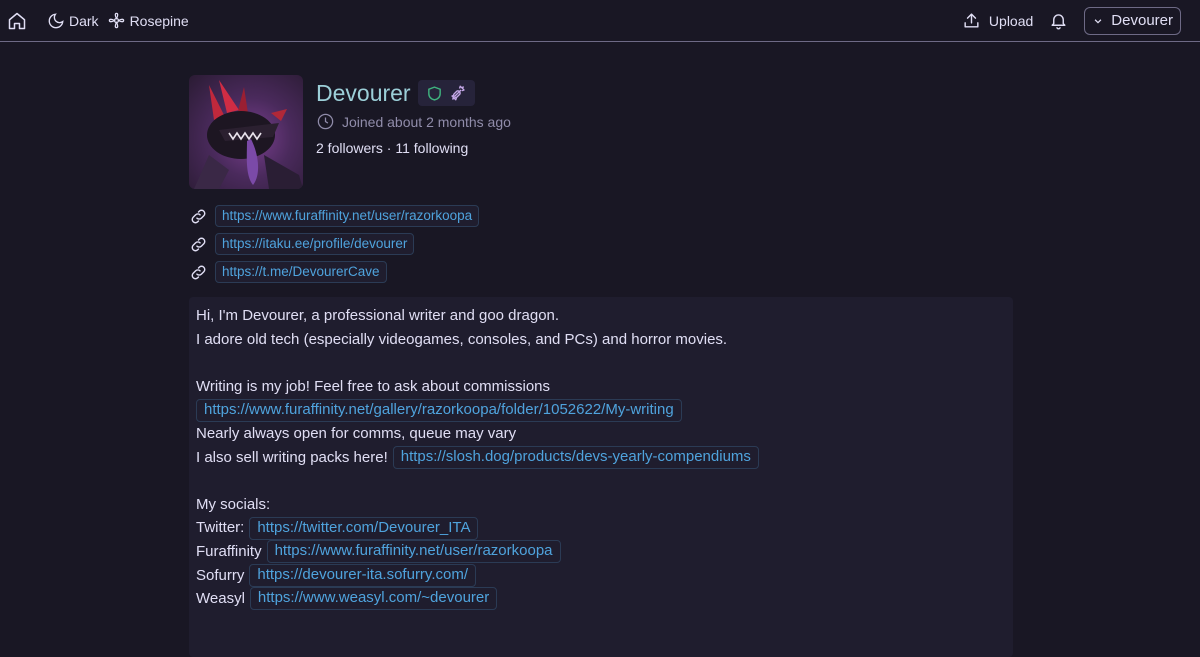 This screenshot has width=1200, height=657. I want to click on profile-username: Devourer, so click(363, 93).